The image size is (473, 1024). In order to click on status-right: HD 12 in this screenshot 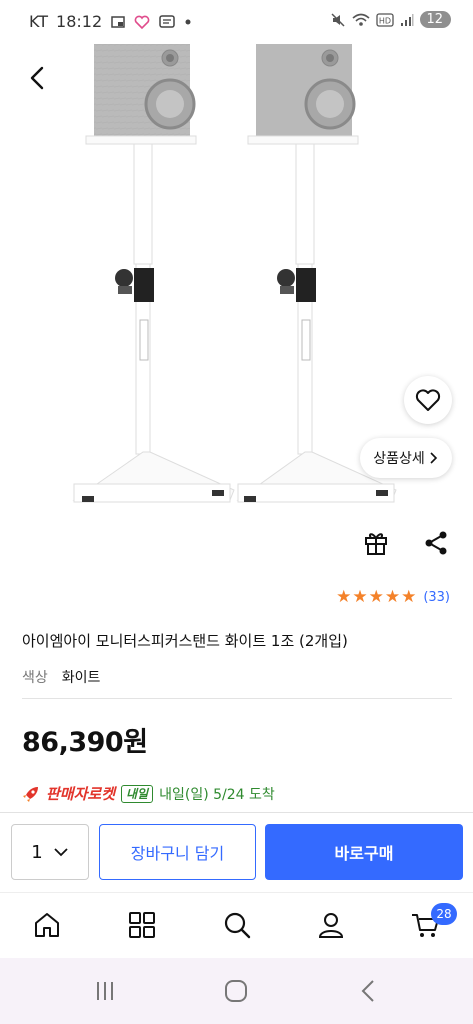, I will do `click(390, 19)`.